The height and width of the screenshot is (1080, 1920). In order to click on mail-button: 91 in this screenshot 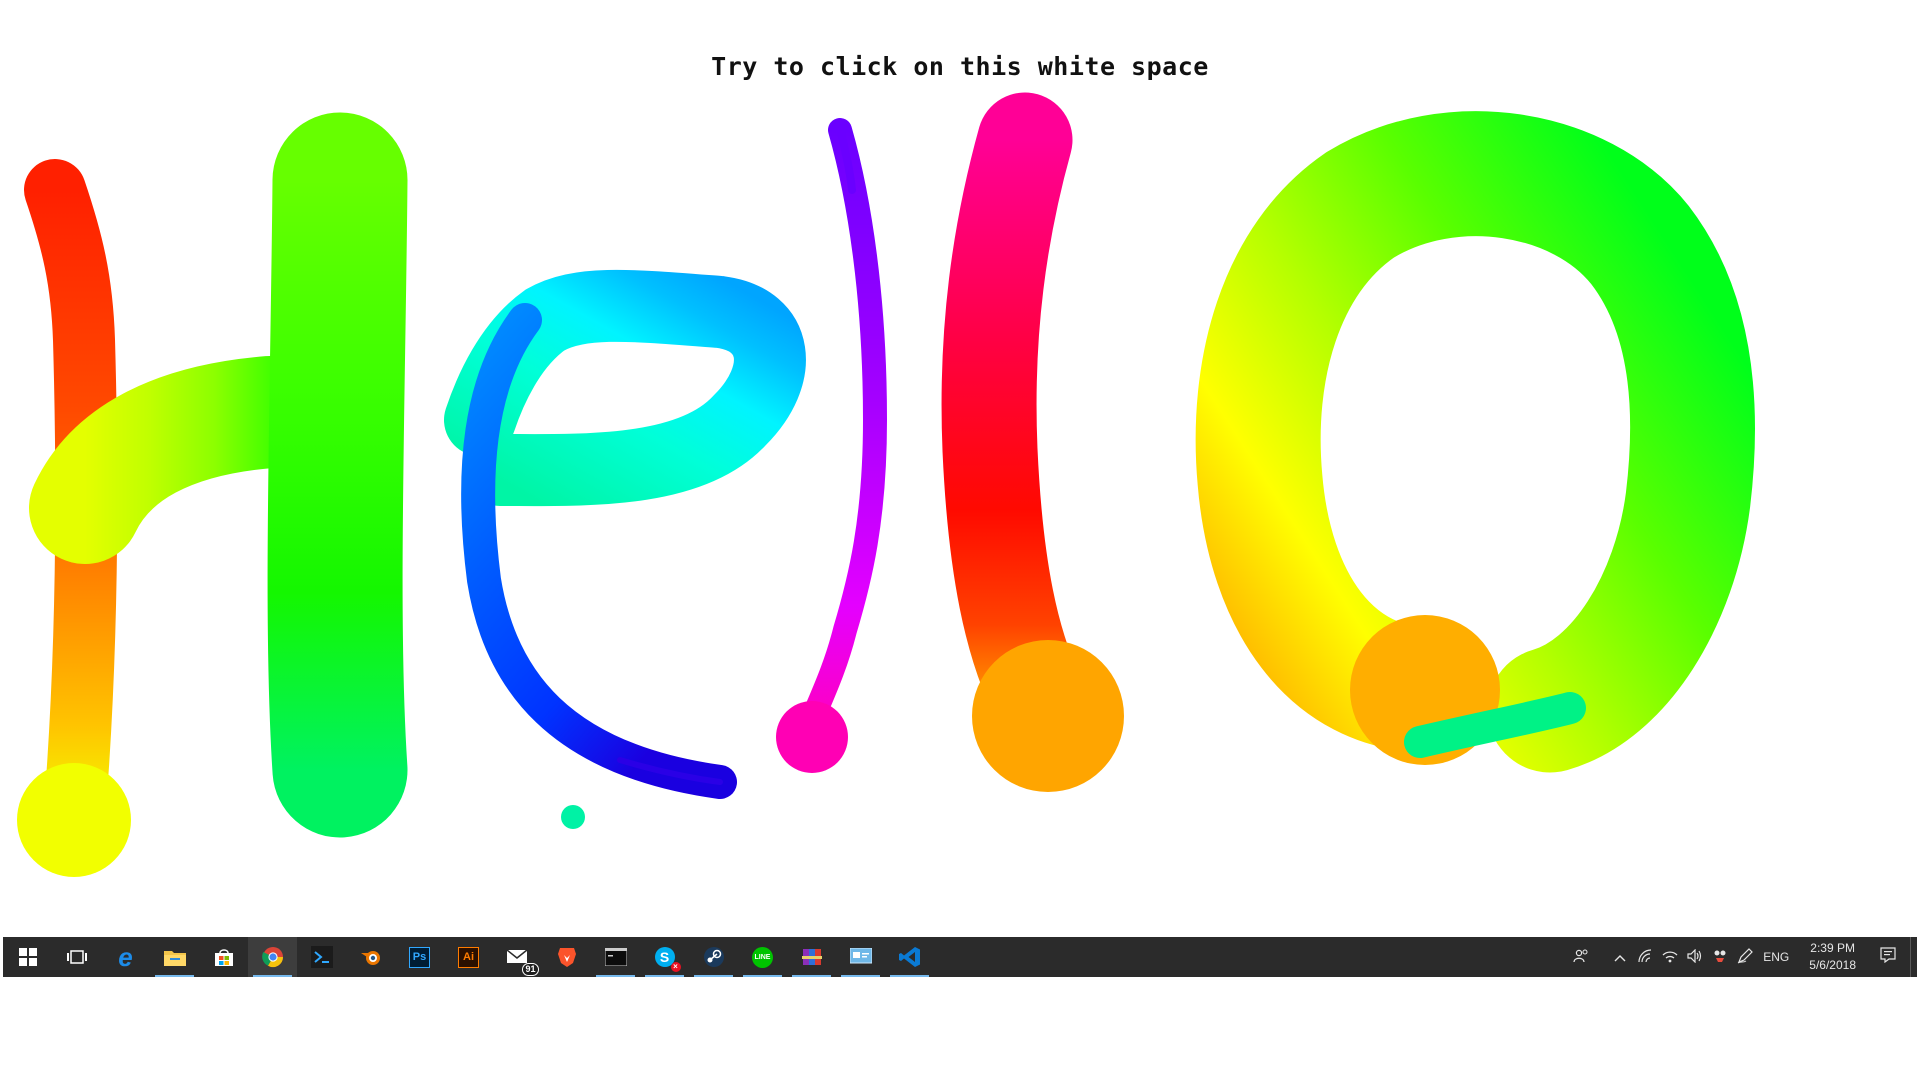, I will do `click(517, 957)`.